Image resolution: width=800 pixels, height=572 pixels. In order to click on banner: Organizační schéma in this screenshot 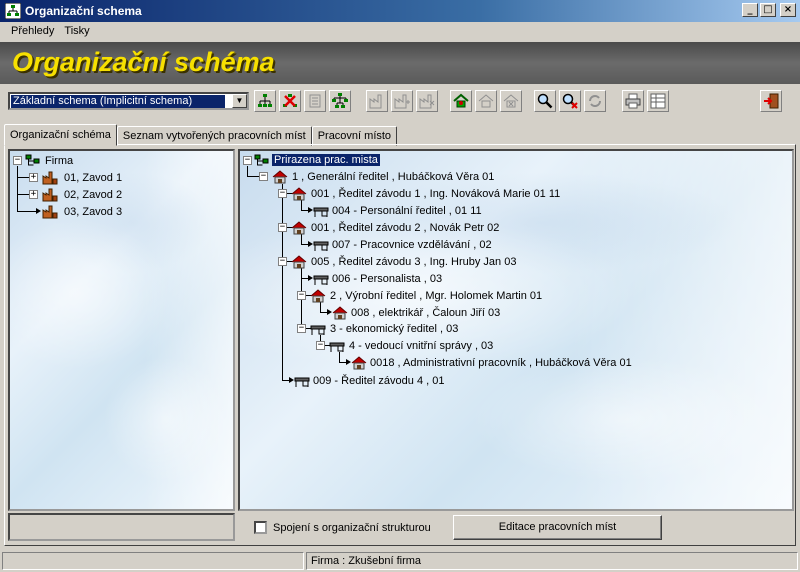, I will do `click(400, 63)`.